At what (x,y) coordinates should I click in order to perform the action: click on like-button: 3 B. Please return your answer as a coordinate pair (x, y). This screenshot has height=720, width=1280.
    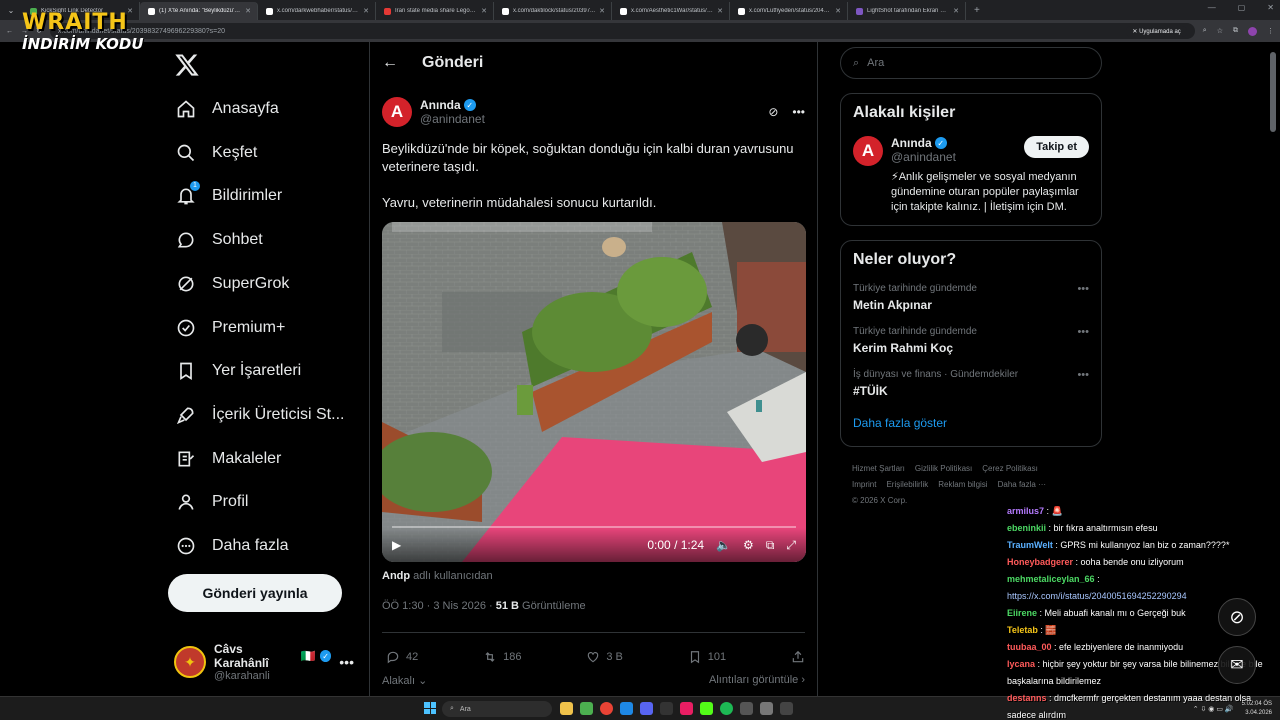
    Looking at the image, I should click on (604, 657).